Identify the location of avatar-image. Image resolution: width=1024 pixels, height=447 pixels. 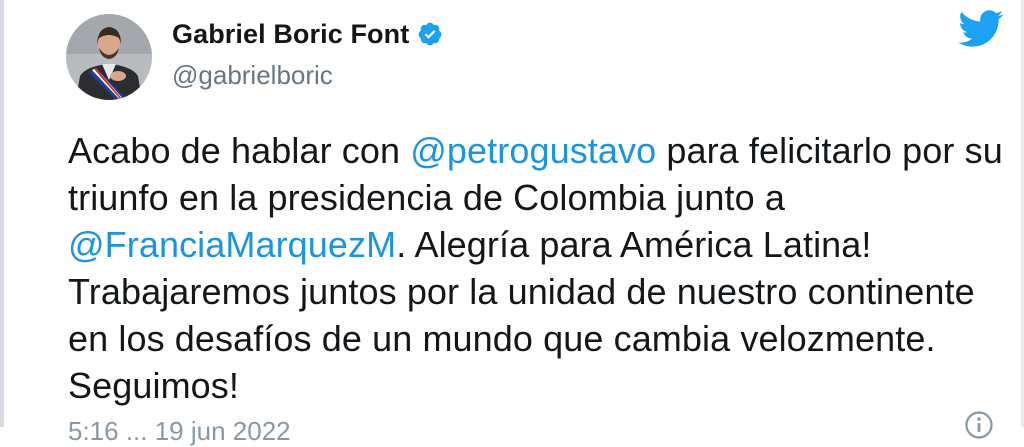
(109, 57).